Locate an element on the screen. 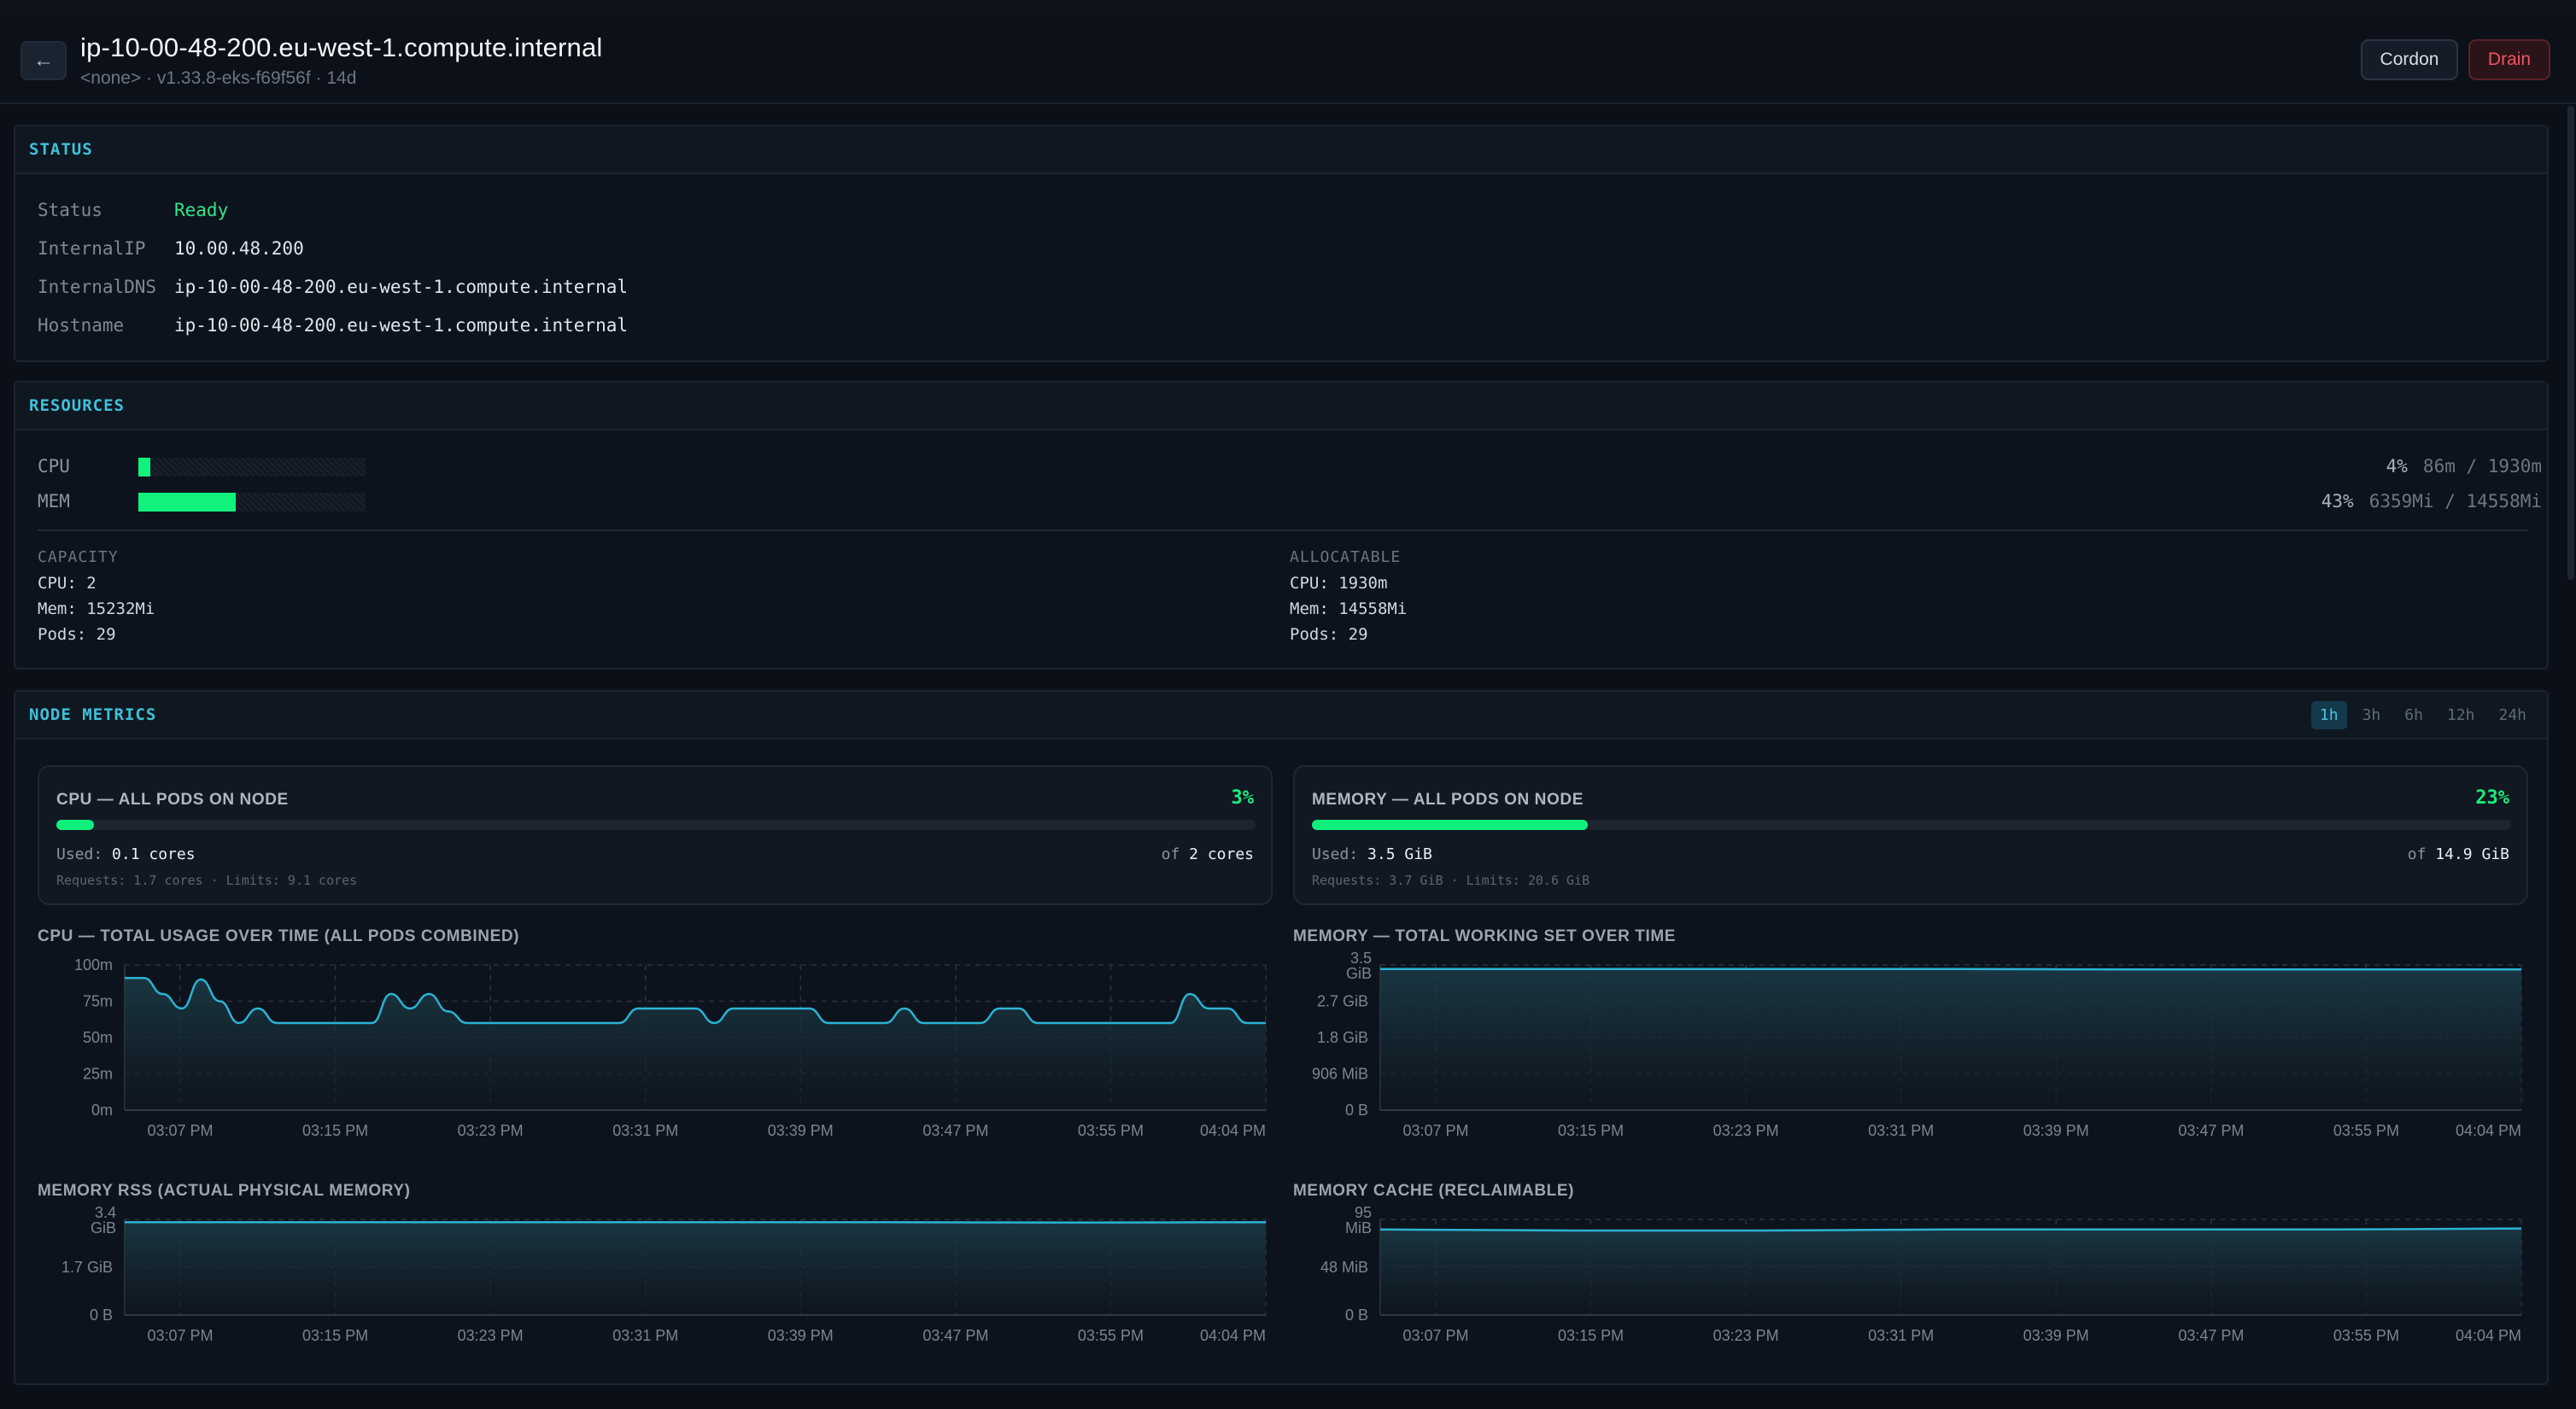 The image size is (2576, 1409). y-tick-label: 1.7 GiB is located at coordinates (87, 1267).